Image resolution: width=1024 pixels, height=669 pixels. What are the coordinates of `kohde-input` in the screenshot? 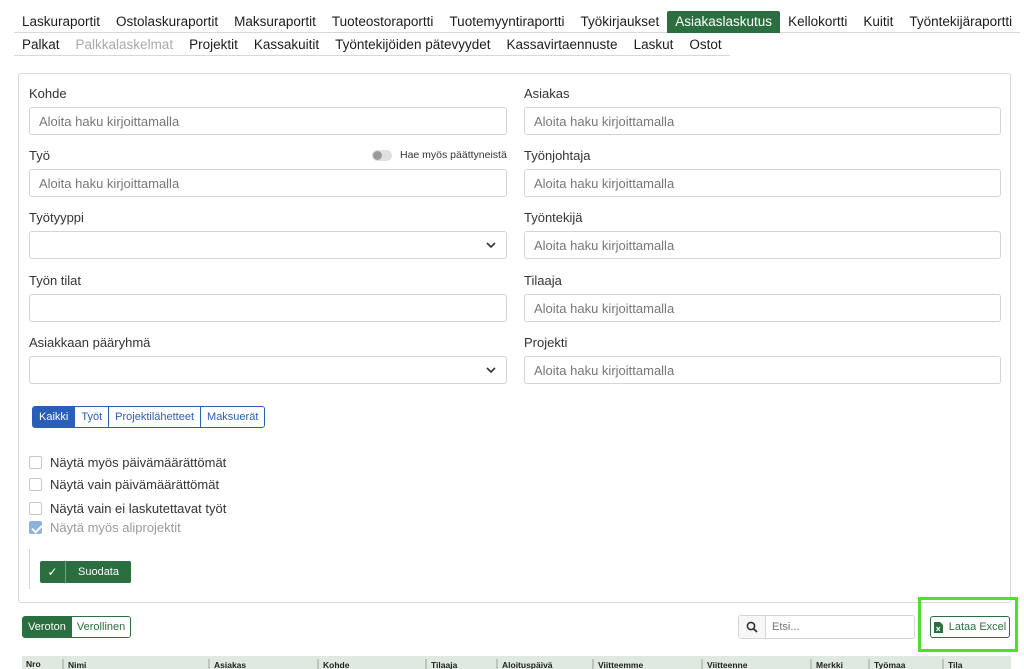 It's located at (268, 121).